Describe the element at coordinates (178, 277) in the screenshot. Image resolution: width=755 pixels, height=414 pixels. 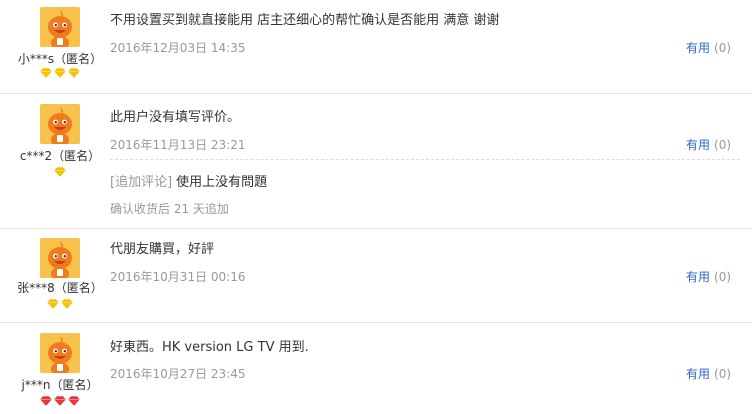
I see `review-date: 2016年10月31日 00:16` at that location.